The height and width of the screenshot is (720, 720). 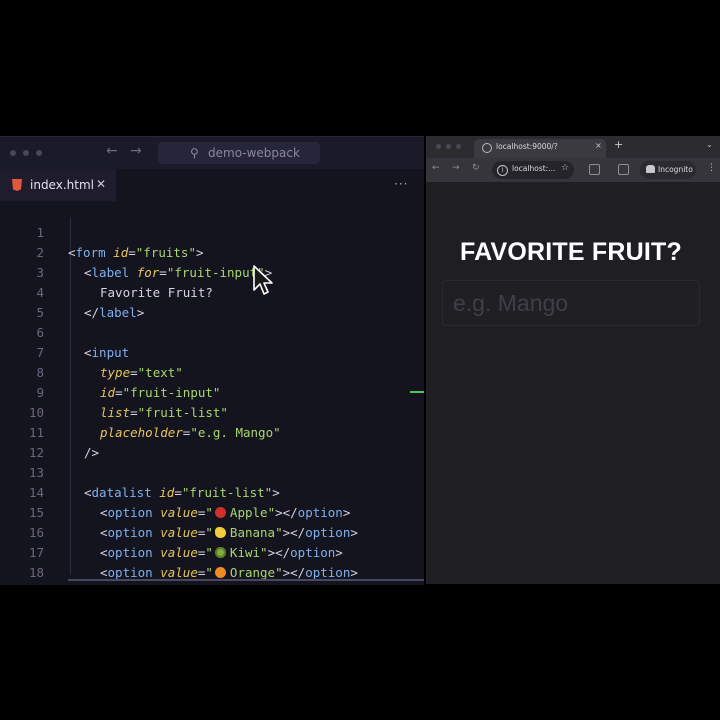 I want to click on code-line: 10 placeholder="e.g. Mango", so click(x=212, y=411).